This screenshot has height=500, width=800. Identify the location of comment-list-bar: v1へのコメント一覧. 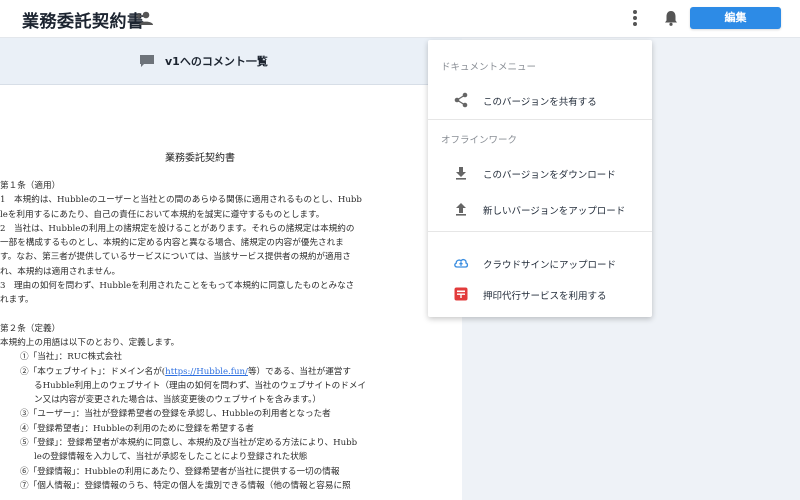
(231, 61).